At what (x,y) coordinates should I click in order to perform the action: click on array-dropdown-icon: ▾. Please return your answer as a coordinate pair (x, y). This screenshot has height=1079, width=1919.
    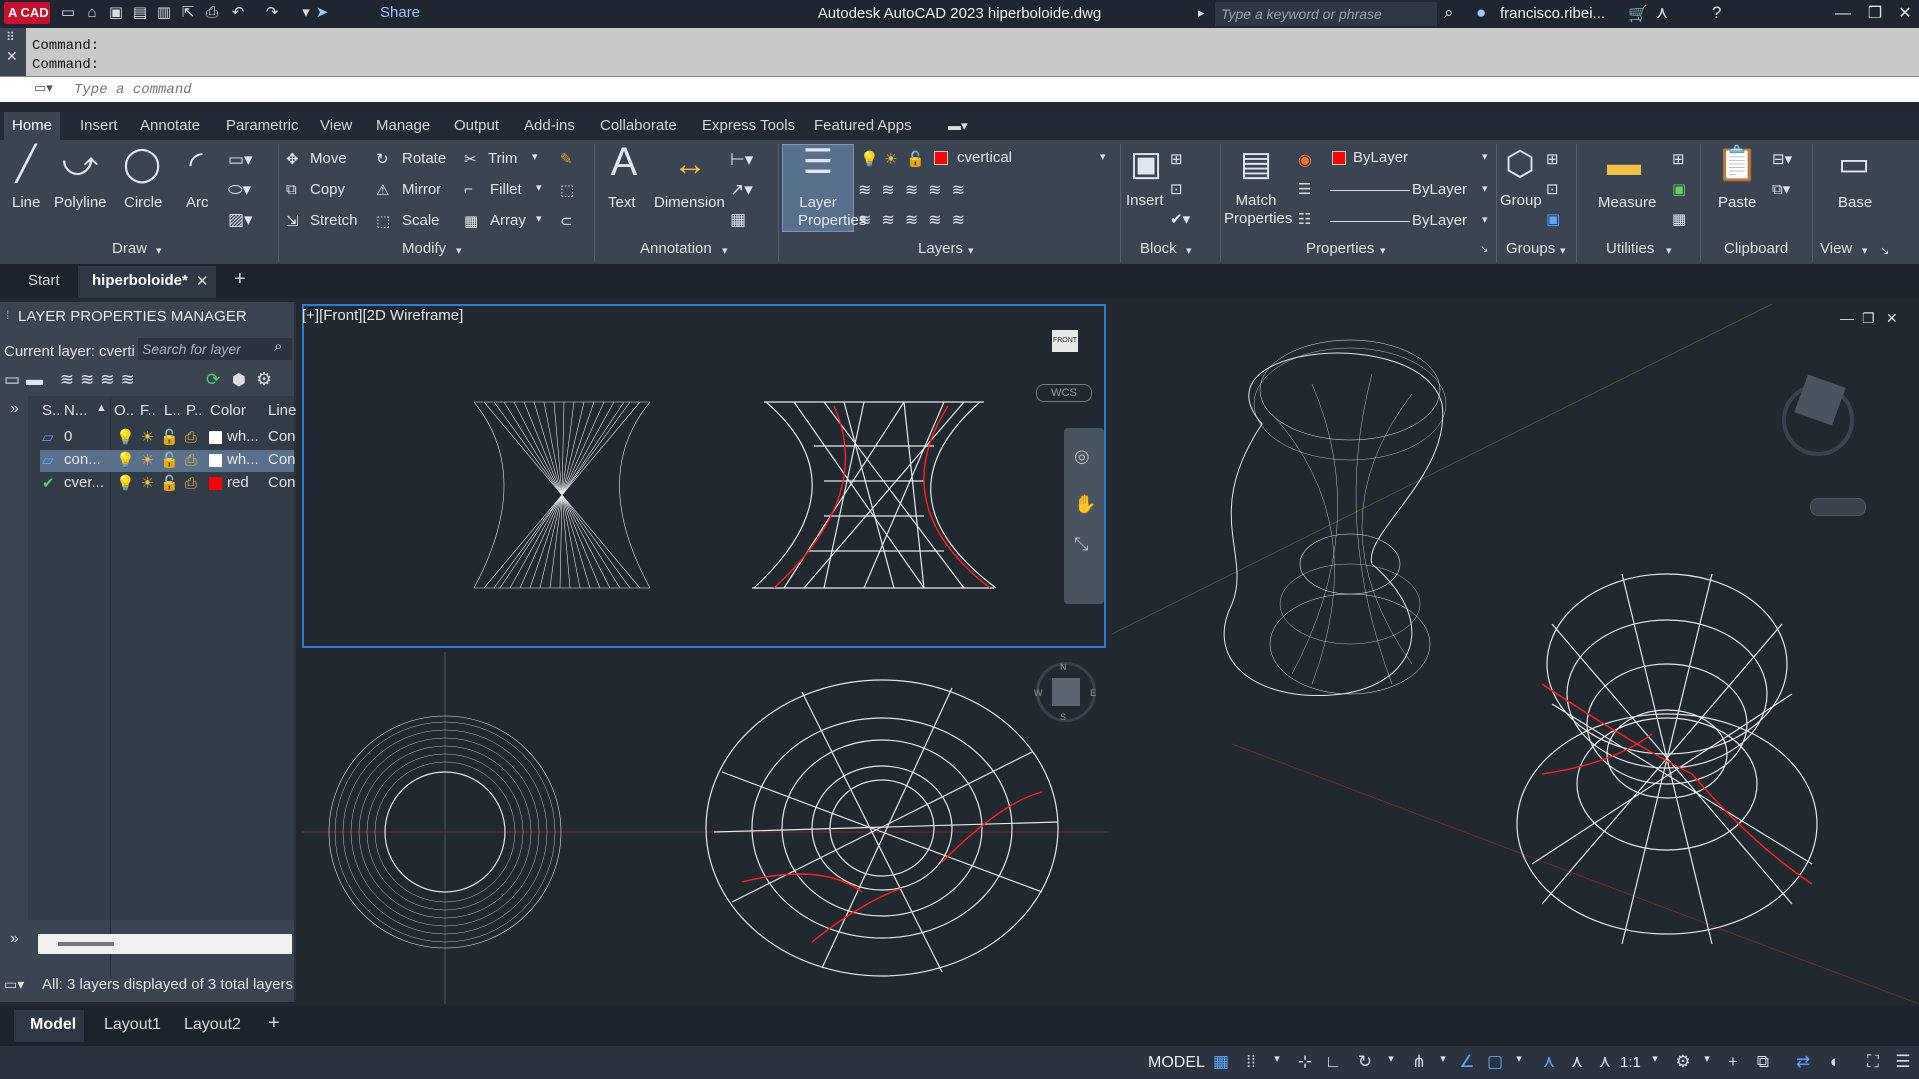
    Looking at the image, I should click on (539, 218).